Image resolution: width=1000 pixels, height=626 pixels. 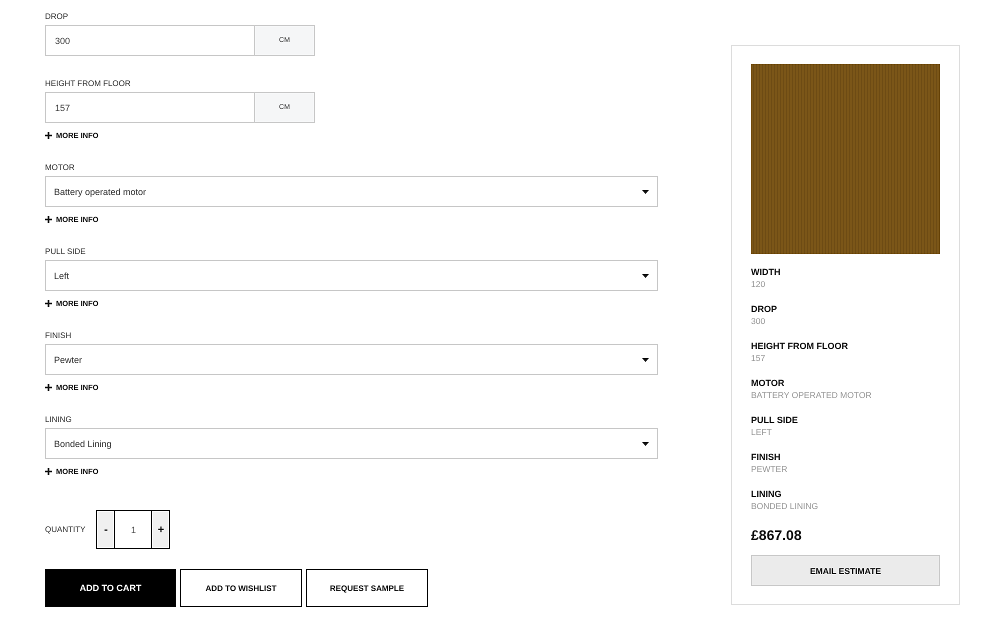 What do you see at coordinates (766, 457) in the screenshot?
I see `spec-label: FINISH` at bounding box center [766, 457].